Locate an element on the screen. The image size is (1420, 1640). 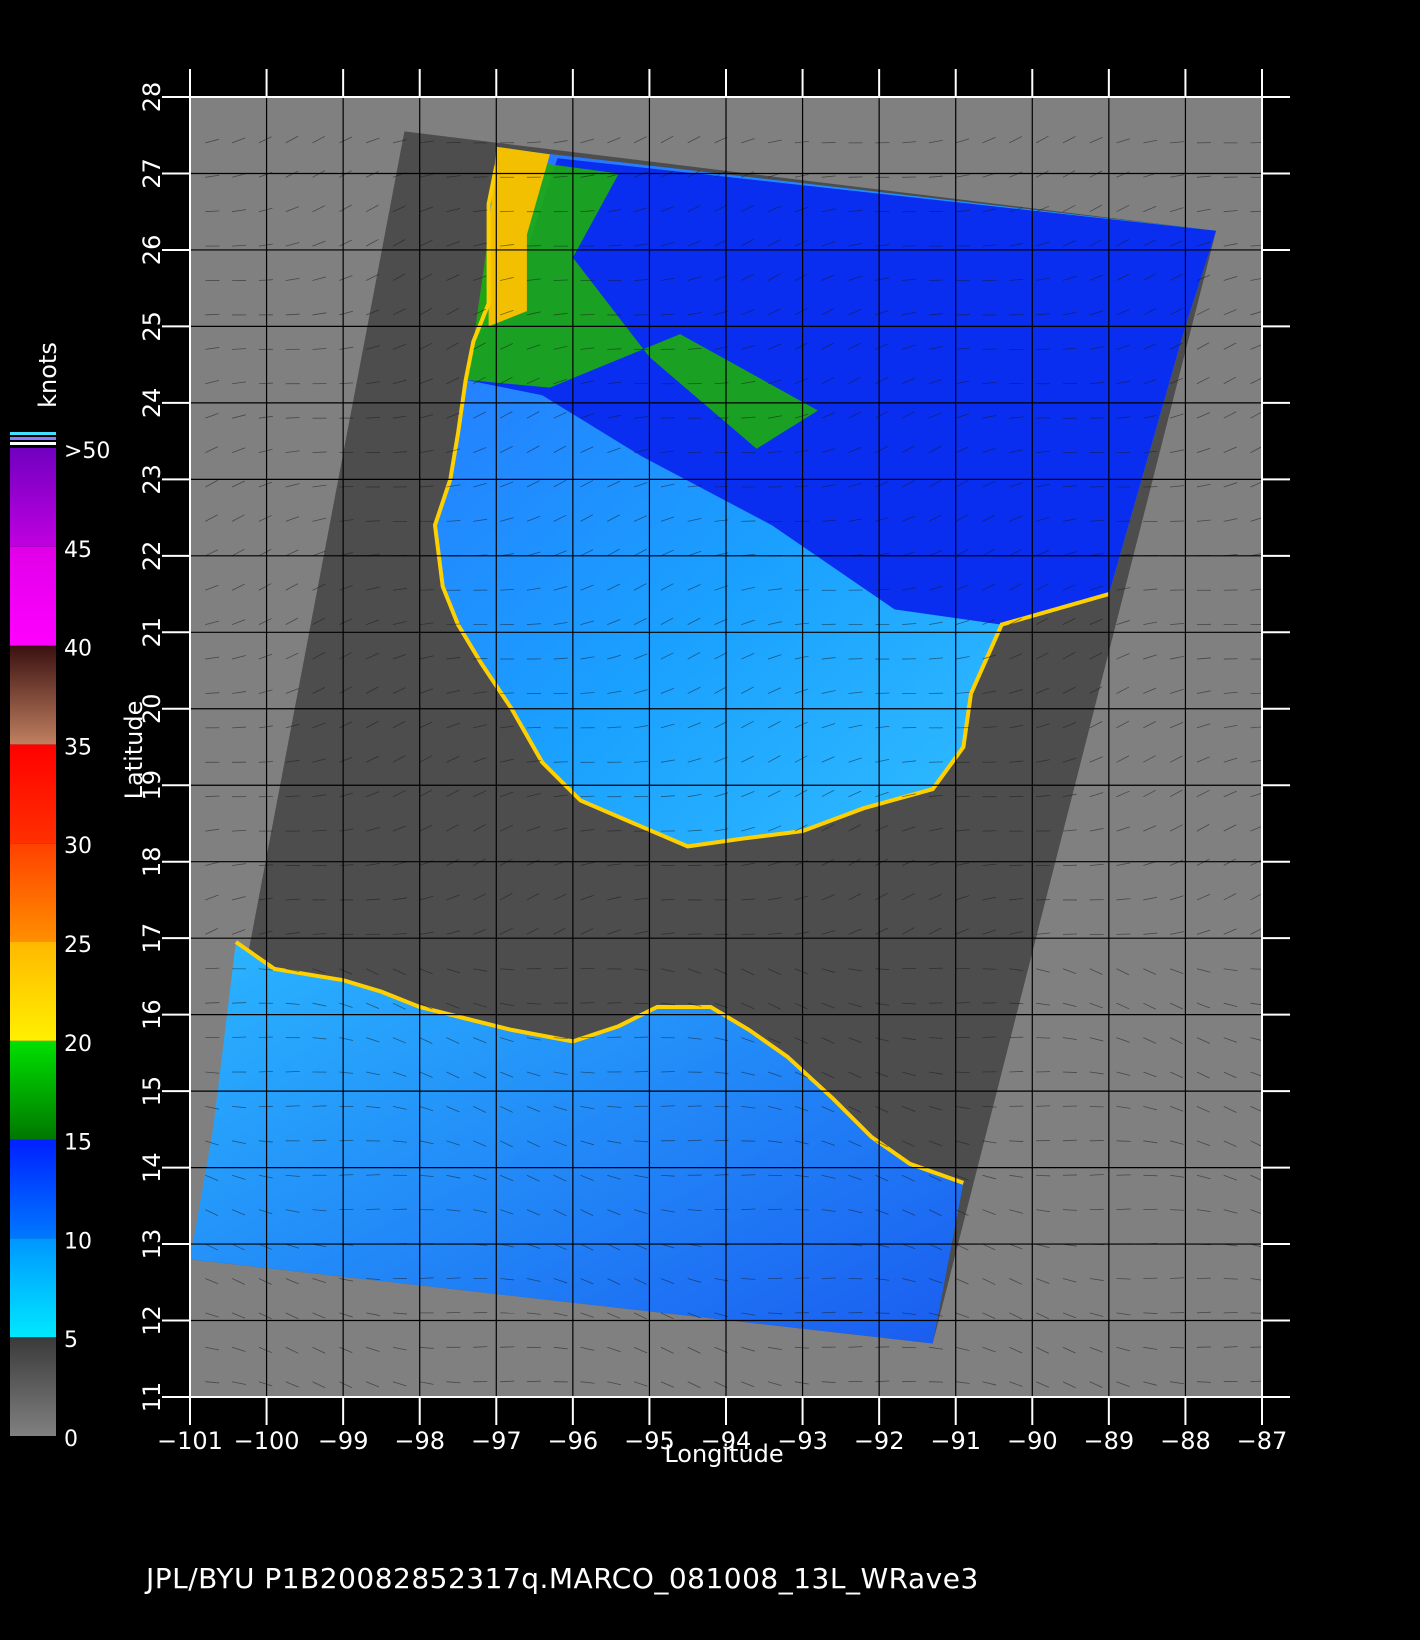
x-tick-label: −99 is located at coordinates (343, 1441).